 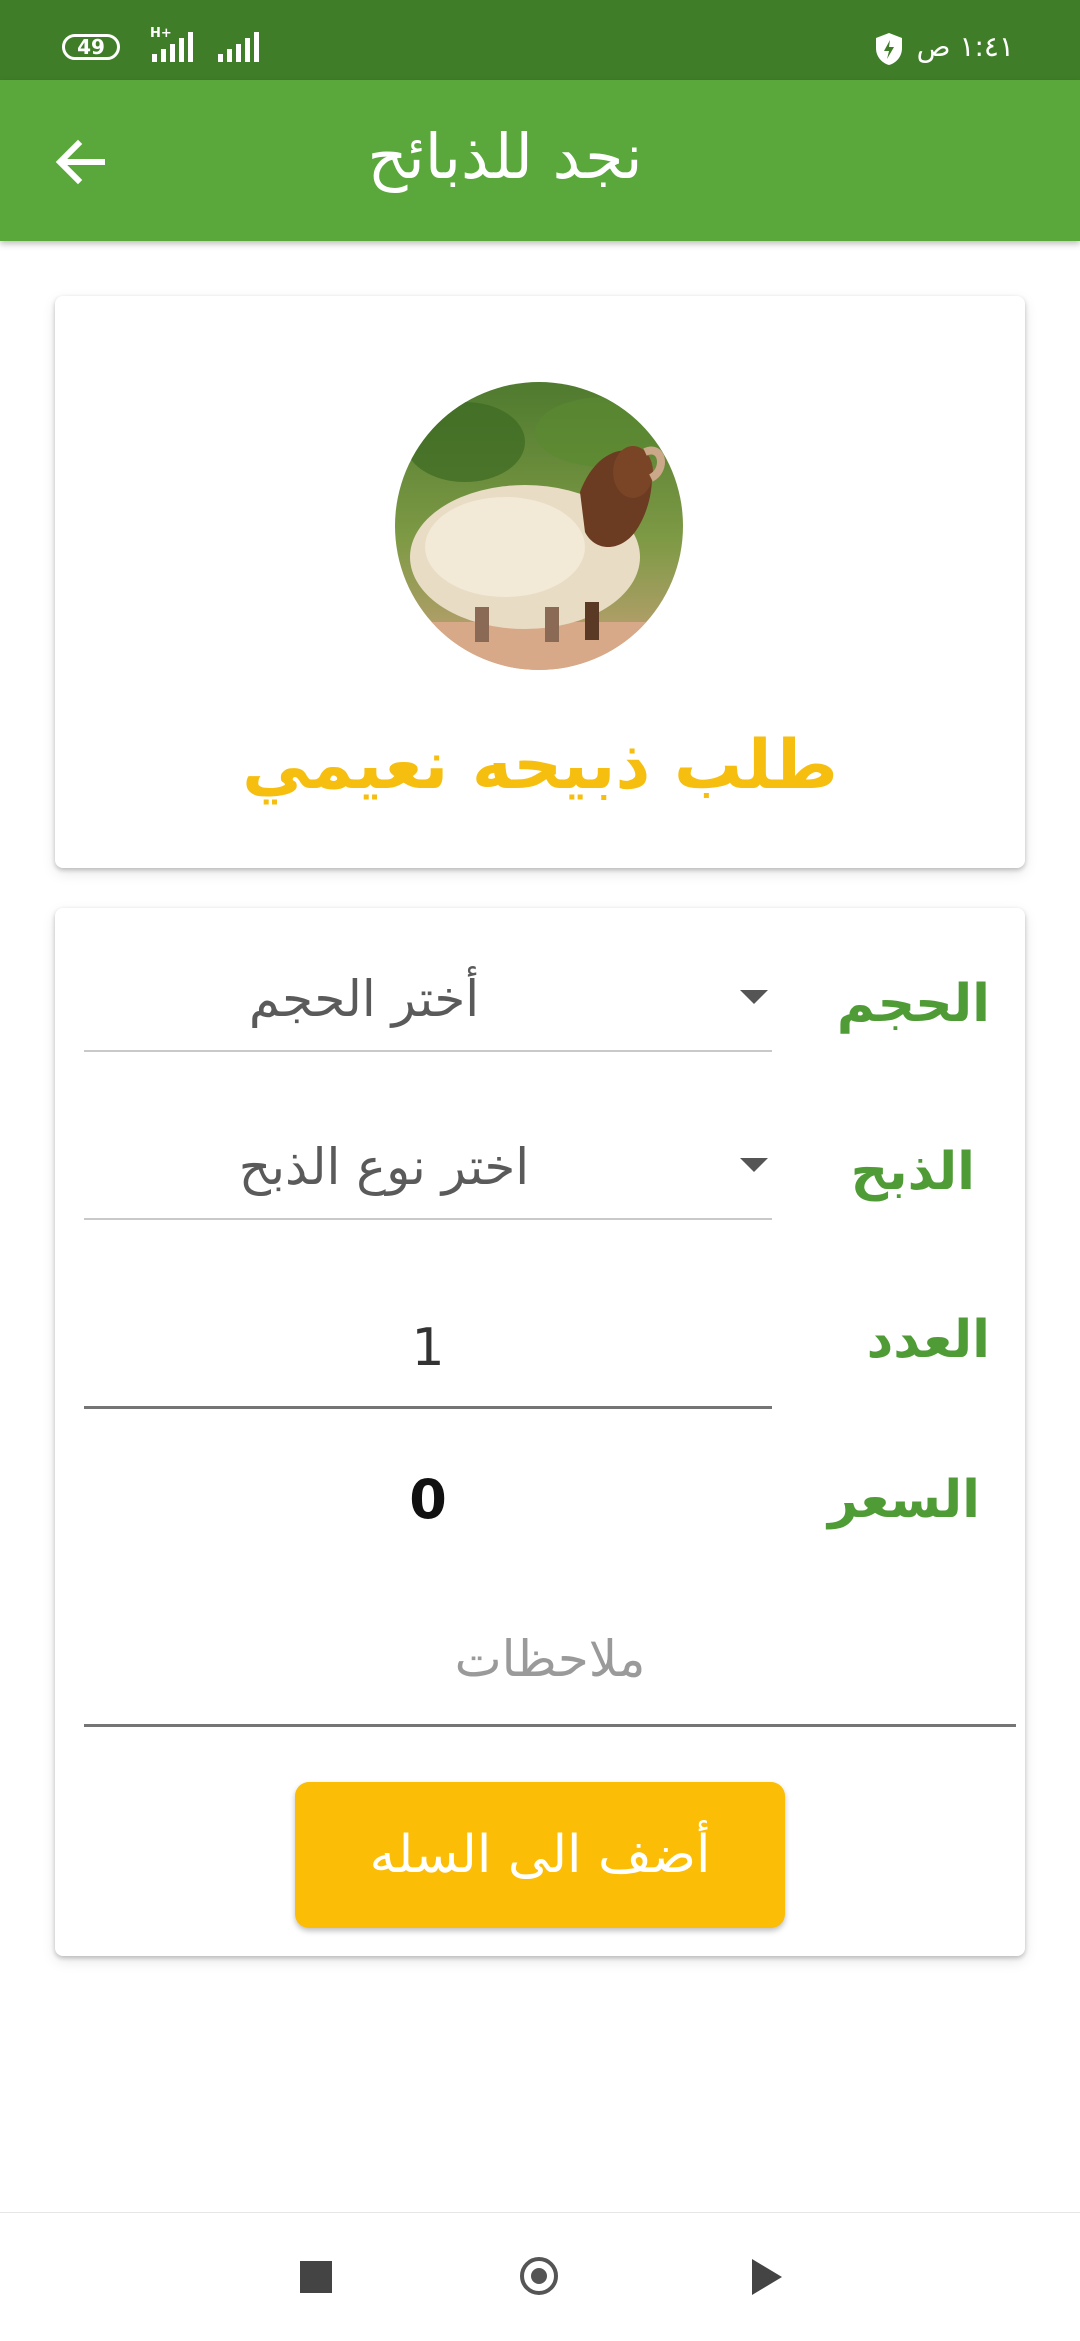 I want to click on signal-icon, so click(x=172, y=47).